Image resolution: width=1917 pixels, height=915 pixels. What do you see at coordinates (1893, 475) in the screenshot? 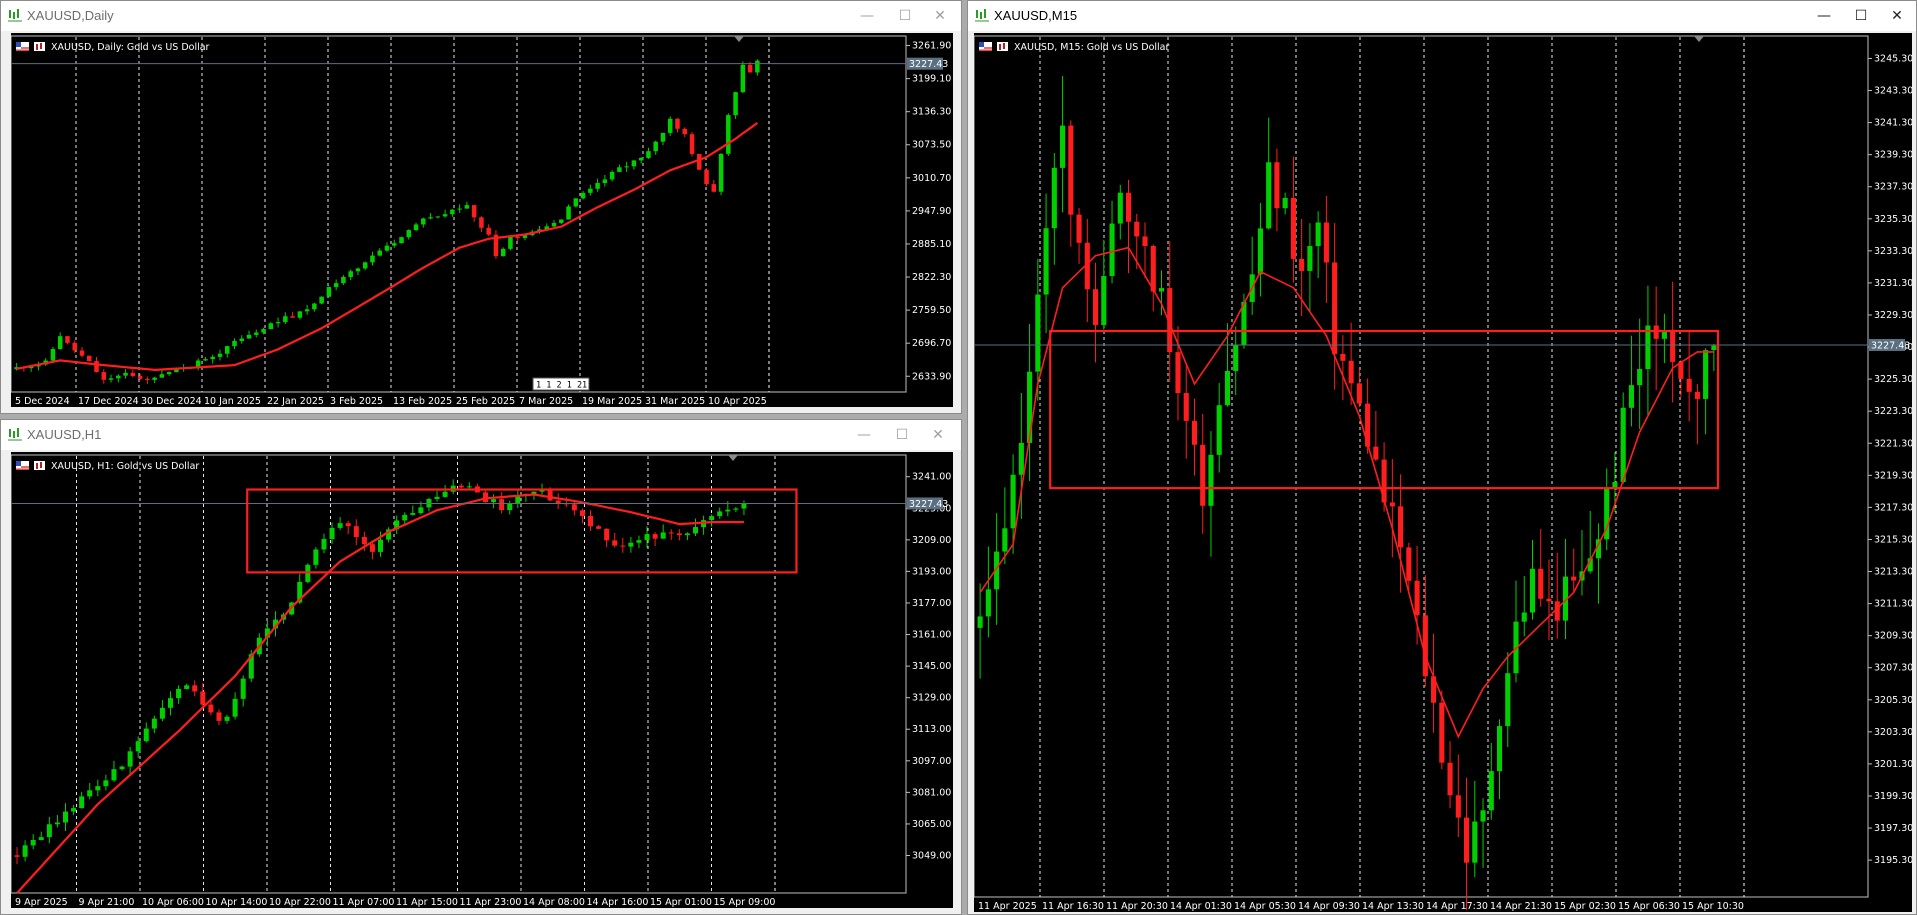
I see `y-tick-label: 3219.30` at bounding box center [1893, 475].